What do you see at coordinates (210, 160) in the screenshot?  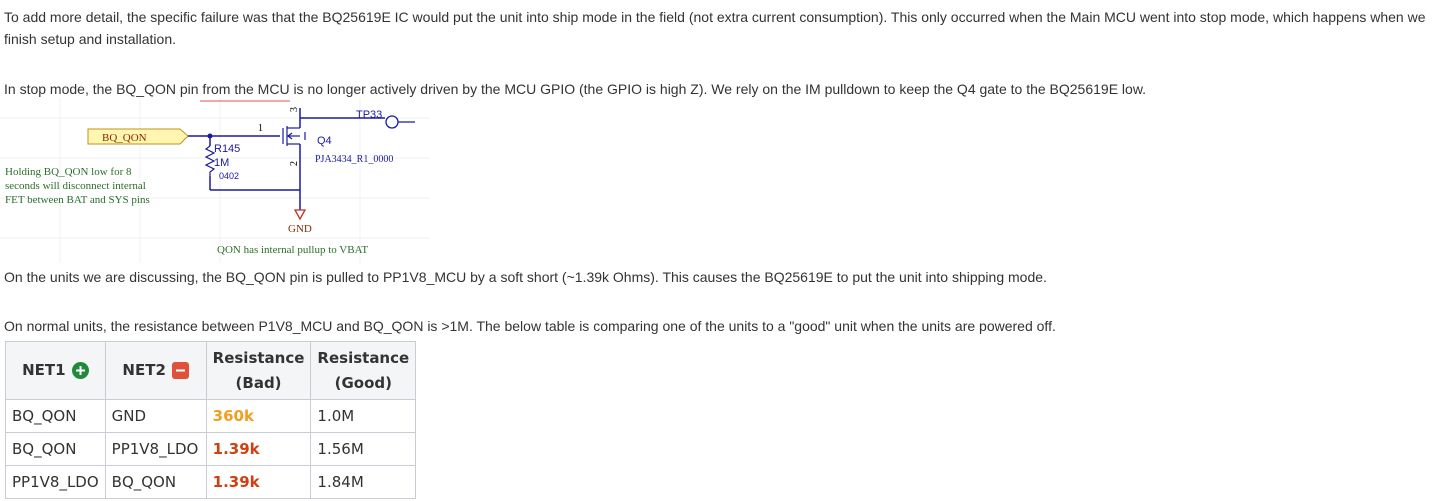 I see `resistor-symbol` at bounding box center [210, 160].